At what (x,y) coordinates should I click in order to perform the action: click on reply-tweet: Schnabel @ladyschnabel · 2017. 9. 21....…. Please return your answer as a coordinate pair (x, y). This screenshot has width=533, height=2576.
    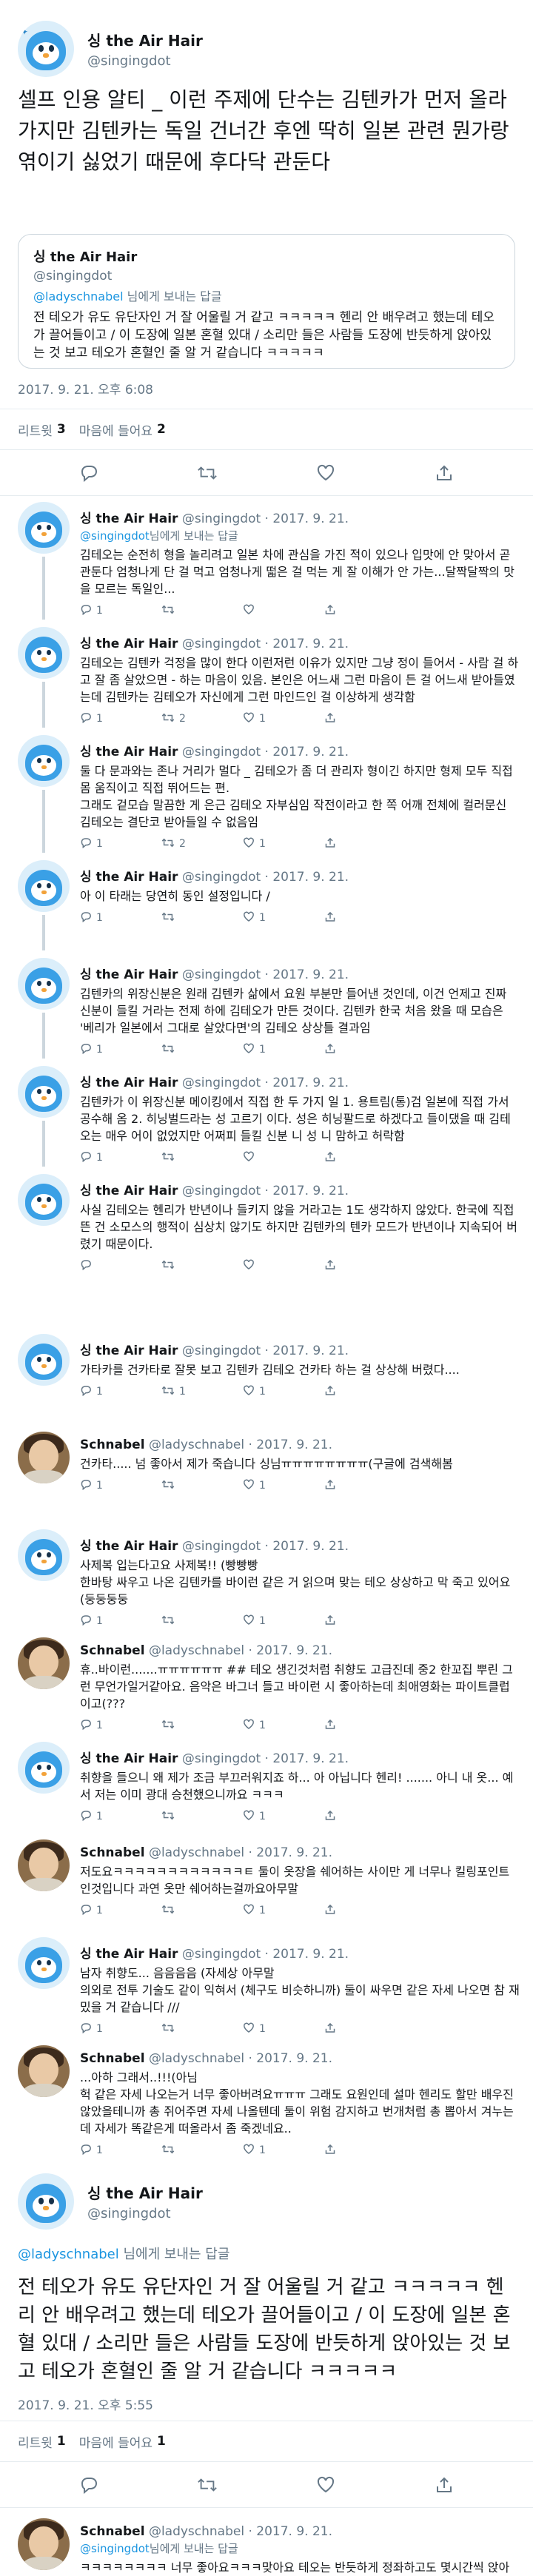
    Looking at the image, I should click on (266, 2106).